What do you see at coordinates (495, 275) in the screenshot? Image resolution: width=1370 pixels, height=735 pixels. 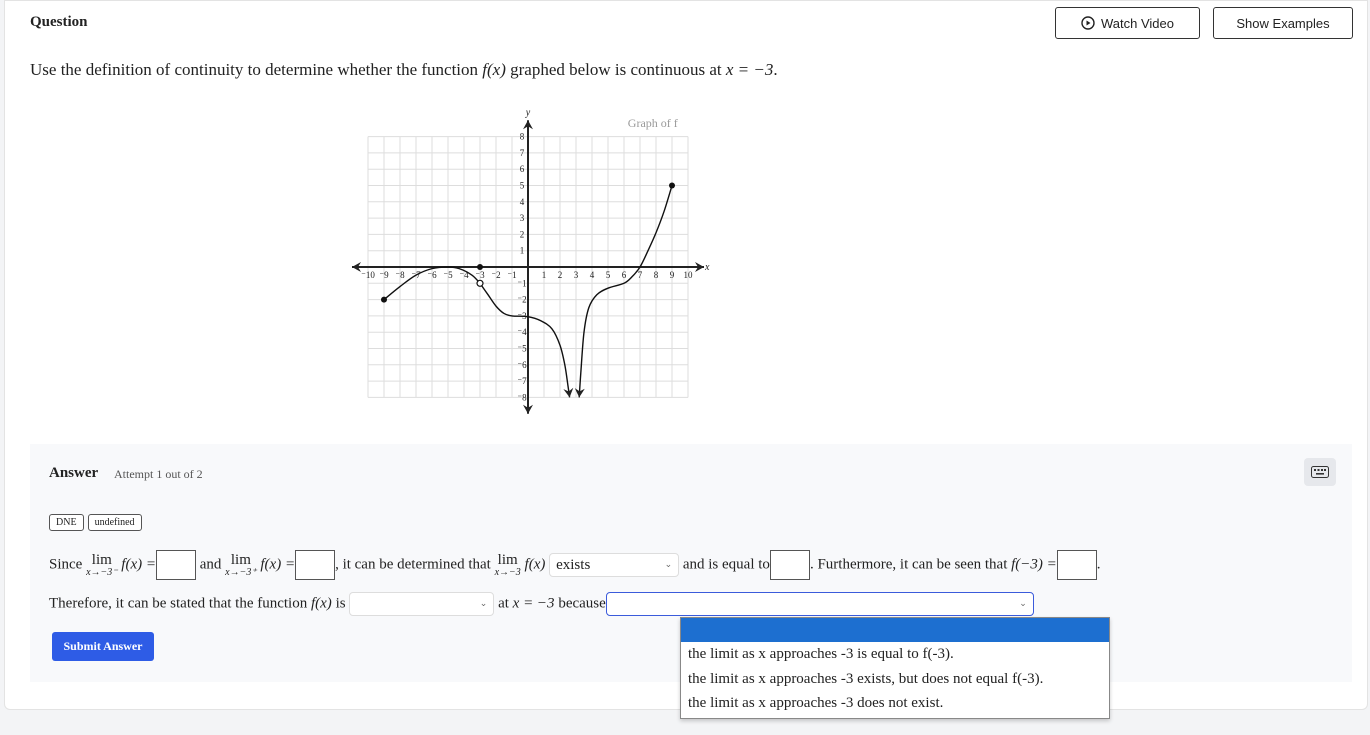 I see `x-tick-label: ⁻2` at bounding box center [495, 275].